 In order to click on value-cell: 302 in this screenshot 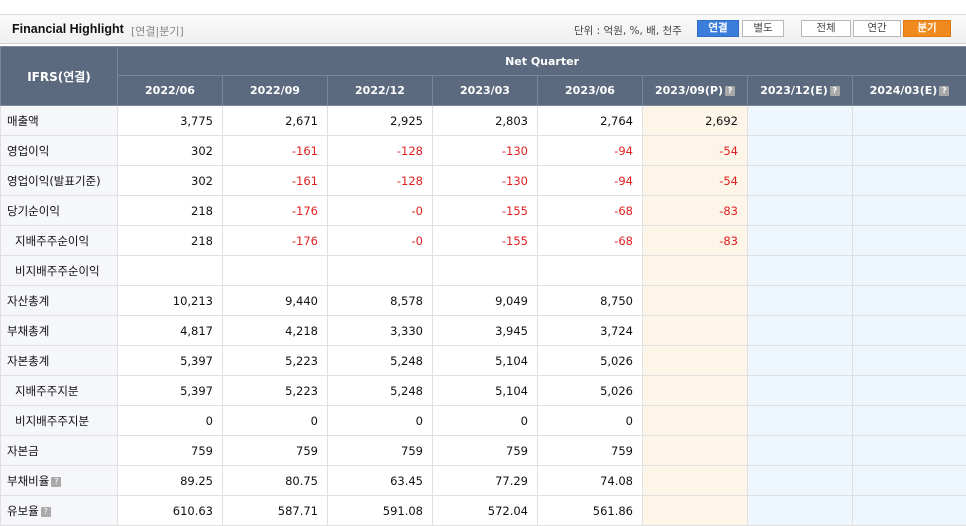, I will do `click(170, 181)`.